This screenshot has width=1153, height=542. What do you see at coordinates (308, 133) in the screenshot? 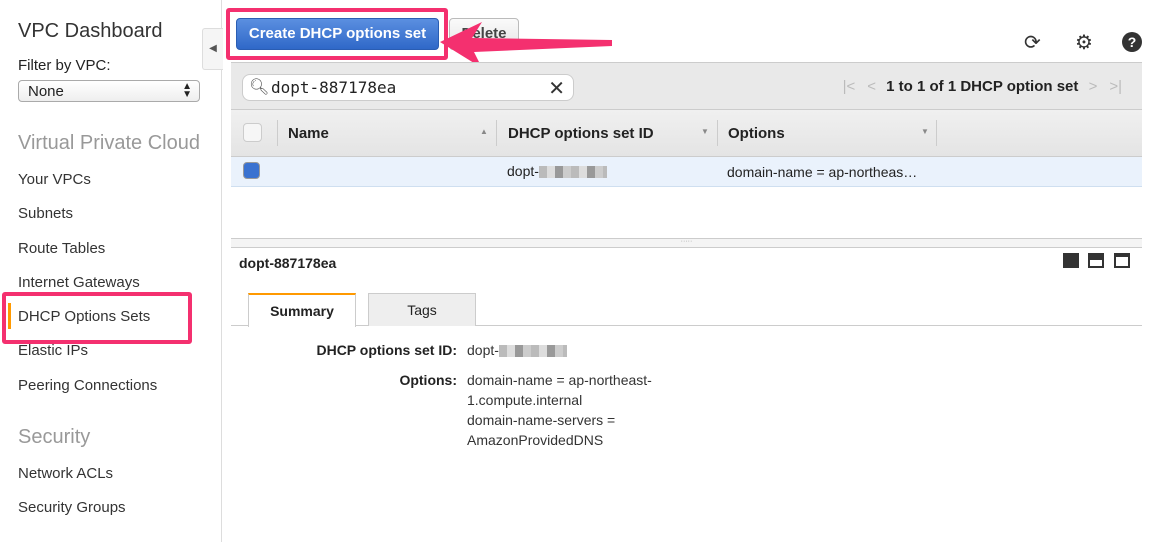
I see `column-name: Name` at bounding box center [308, 133].